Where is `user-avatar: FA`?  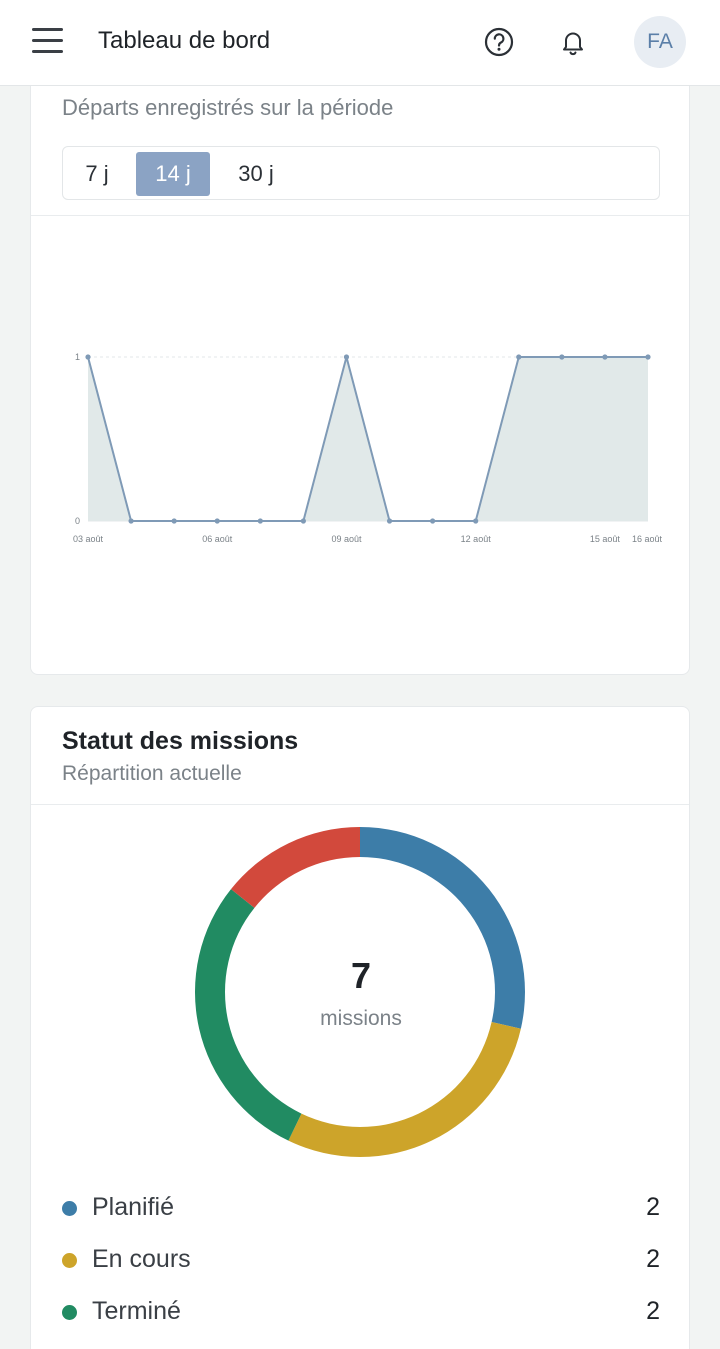
user-avatar: FA is located at coordinates (660, 42).